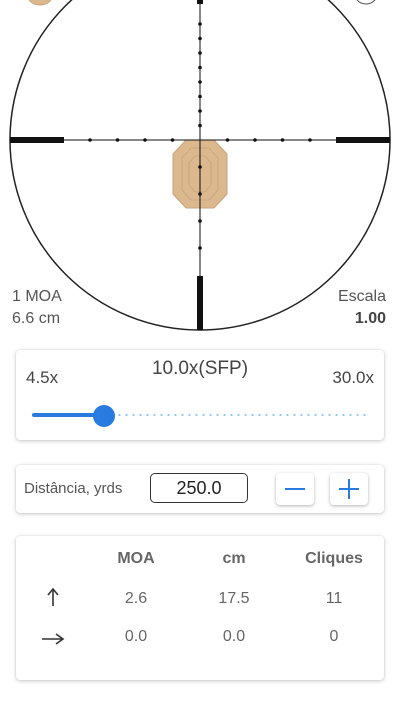 This screenshot has height=711, width=400. What do you see at coordinates (234, 558) in the screenshot?
I see `header-cm: cm` at bounding box center [234, 558].